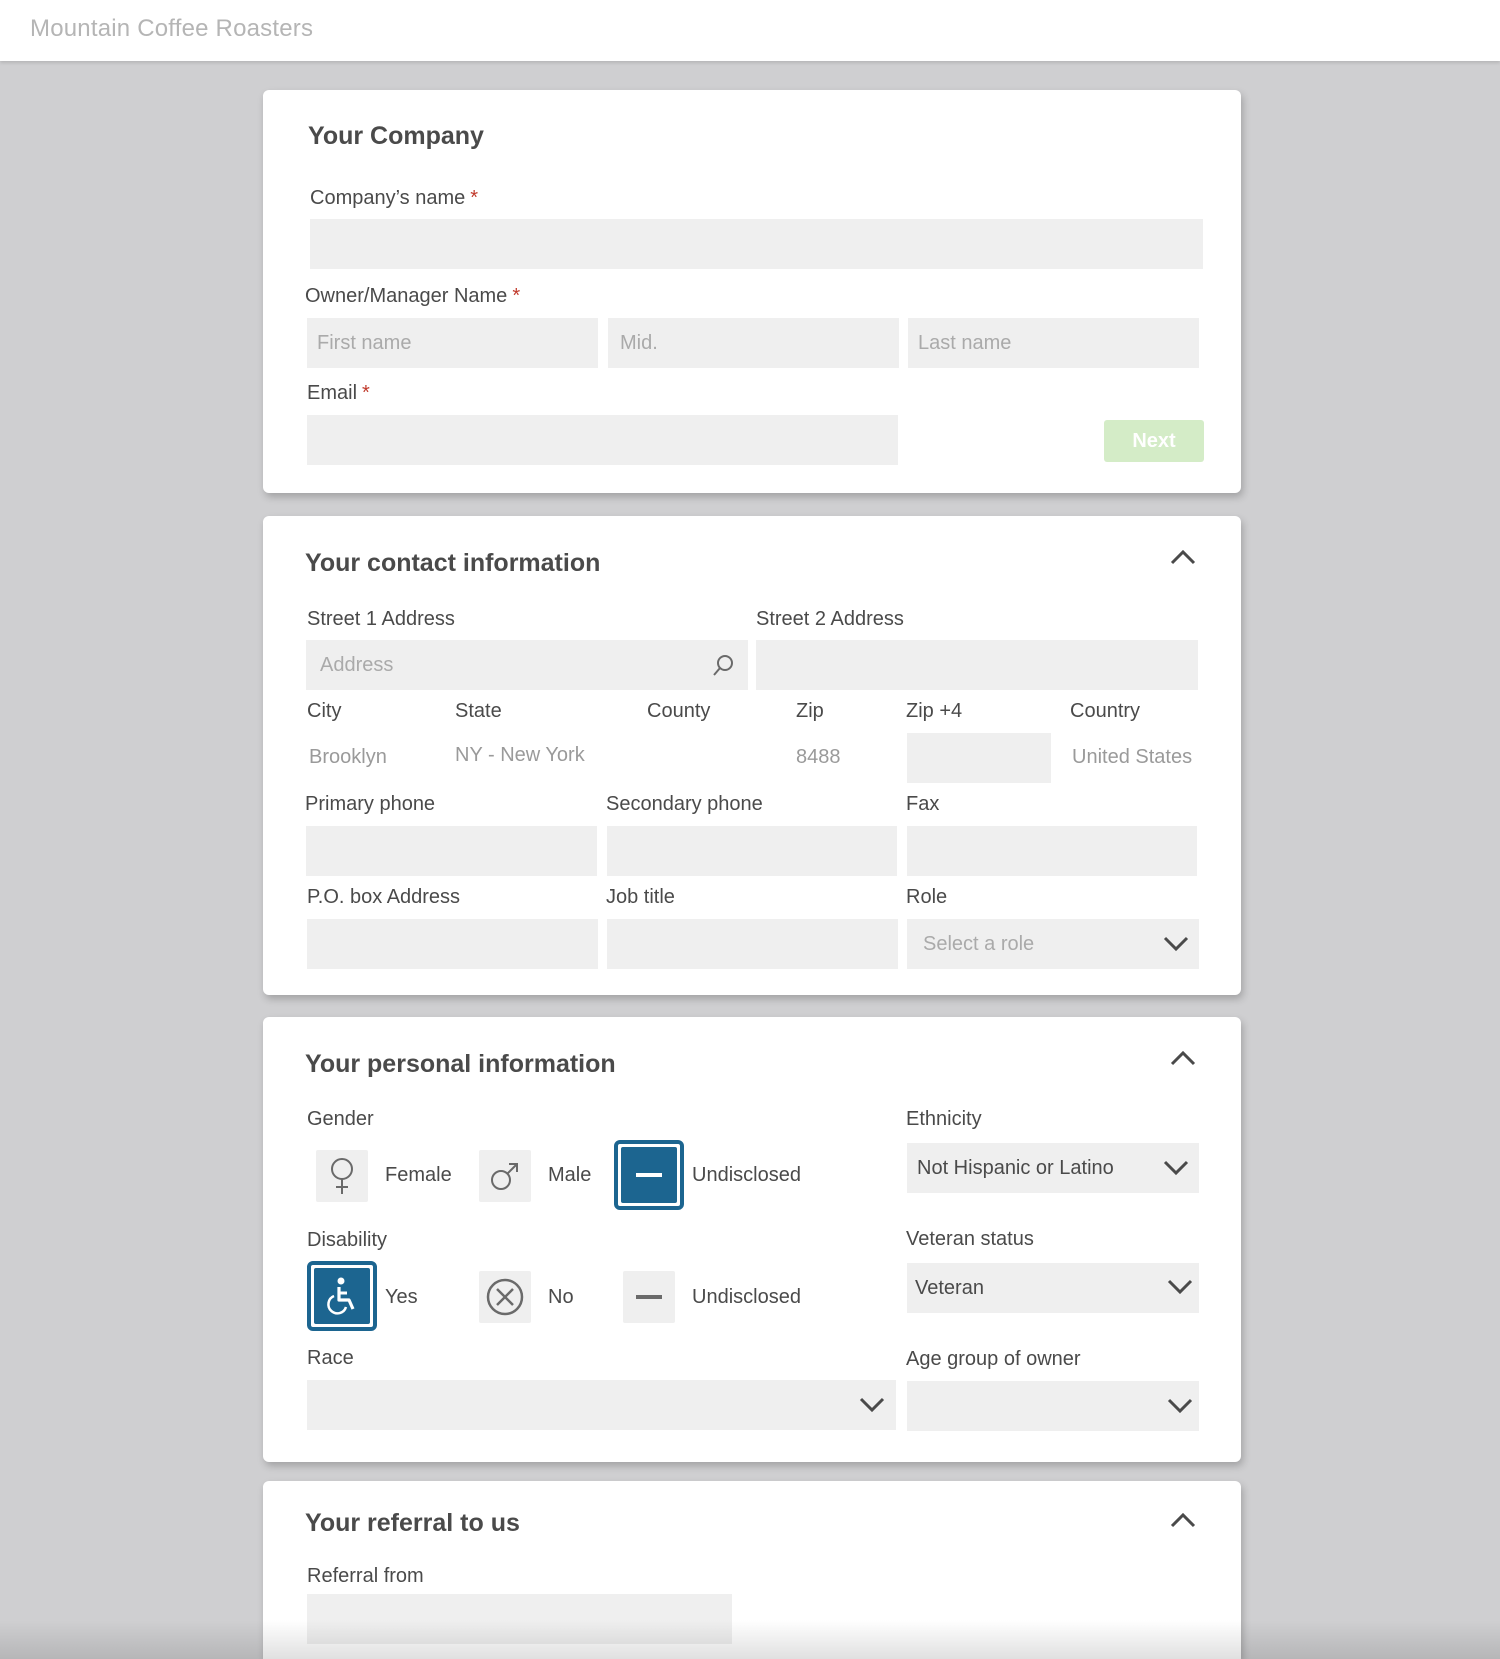 The image size is (1500, 1659). I want to click on gender-undisclosed-fill, so click(649, 1175).